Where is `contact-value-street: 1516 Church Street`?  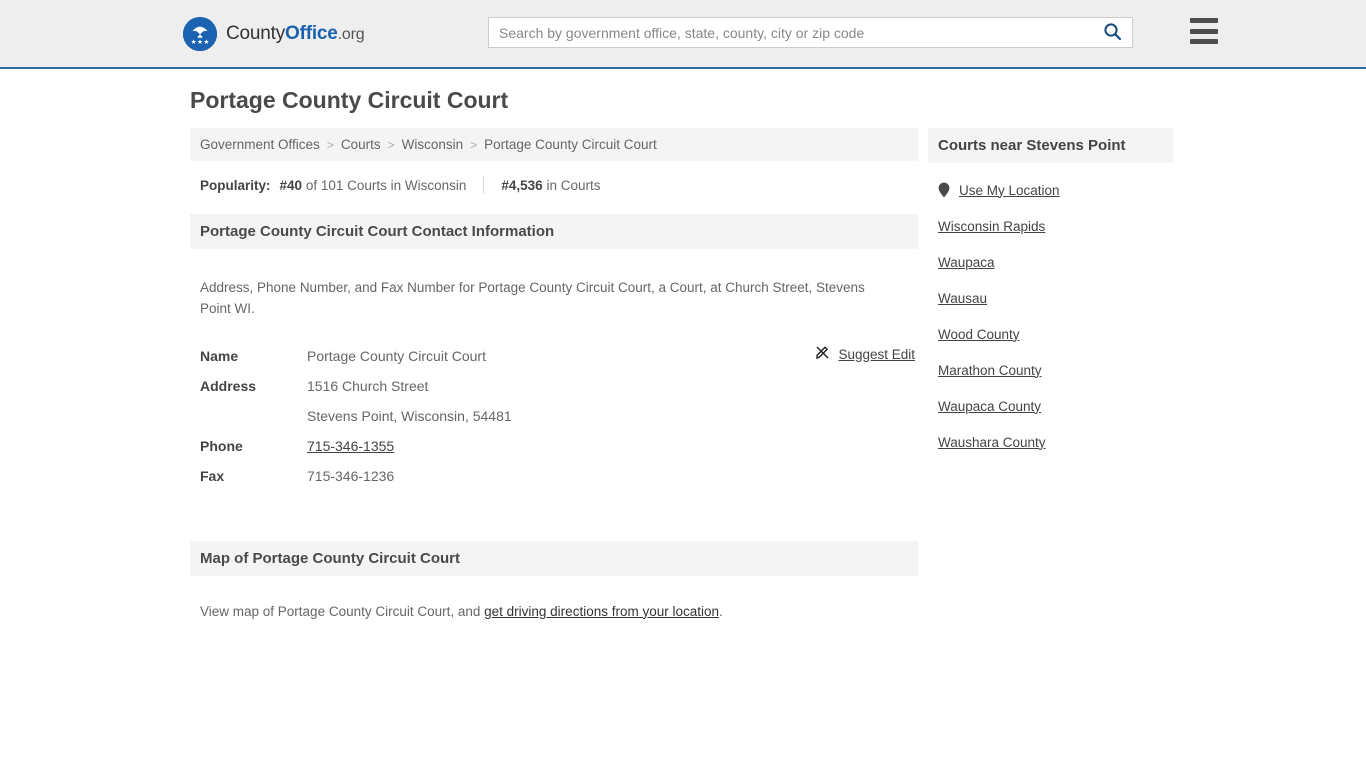 contact-value-street: 1516 Church Street is located at coordinates (368, 386).